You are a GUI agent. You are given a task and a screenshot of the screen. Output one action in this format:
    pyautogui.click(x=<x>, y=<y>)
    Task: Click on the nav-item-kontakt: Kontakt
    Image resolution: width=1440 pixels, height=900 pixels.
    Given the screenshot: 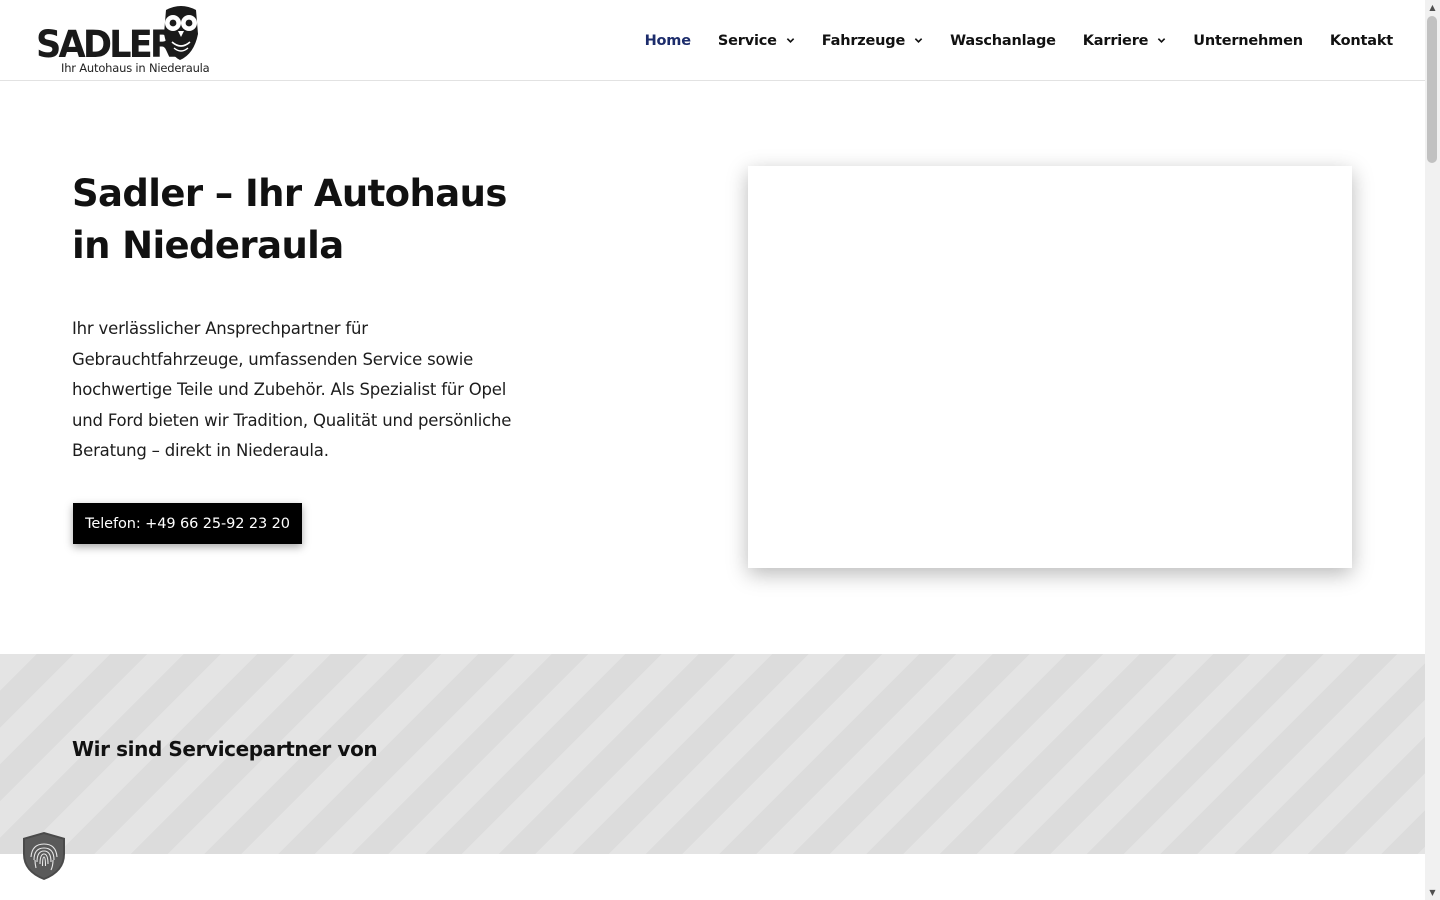 What is the action you would take?
    pyautogui.click(x=1361, y=41)
    